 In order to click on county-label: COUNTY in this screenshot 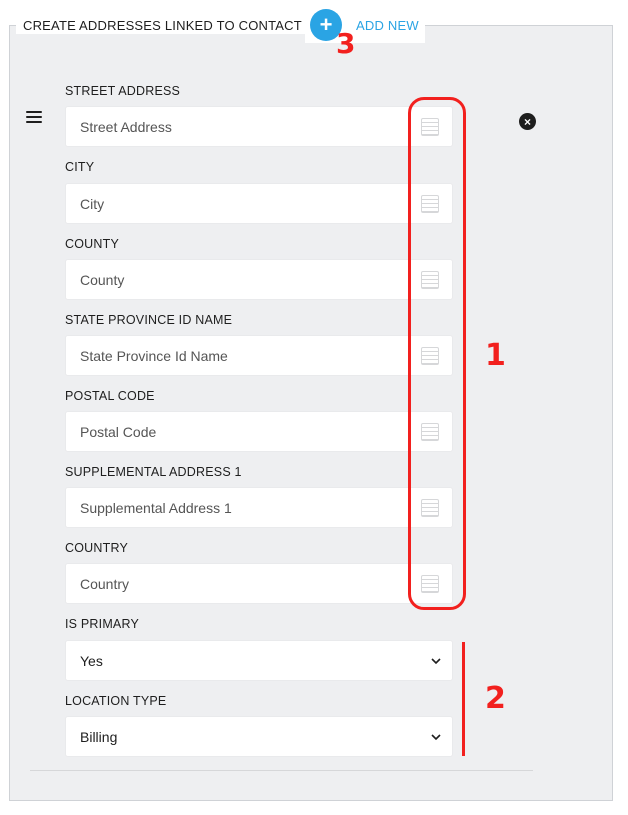, I will do `click(92, 244)`.